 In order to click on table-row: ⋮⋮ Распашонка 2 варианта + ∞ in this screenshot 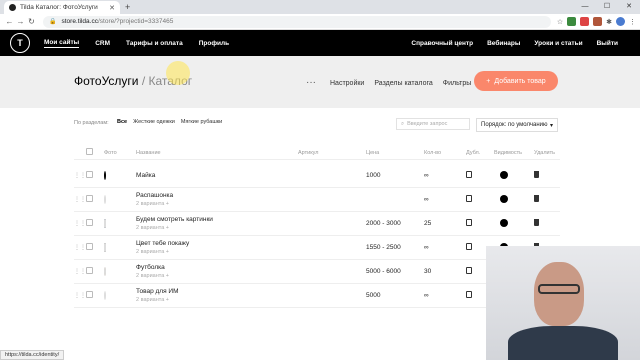, I will do `click(317, 200)`.